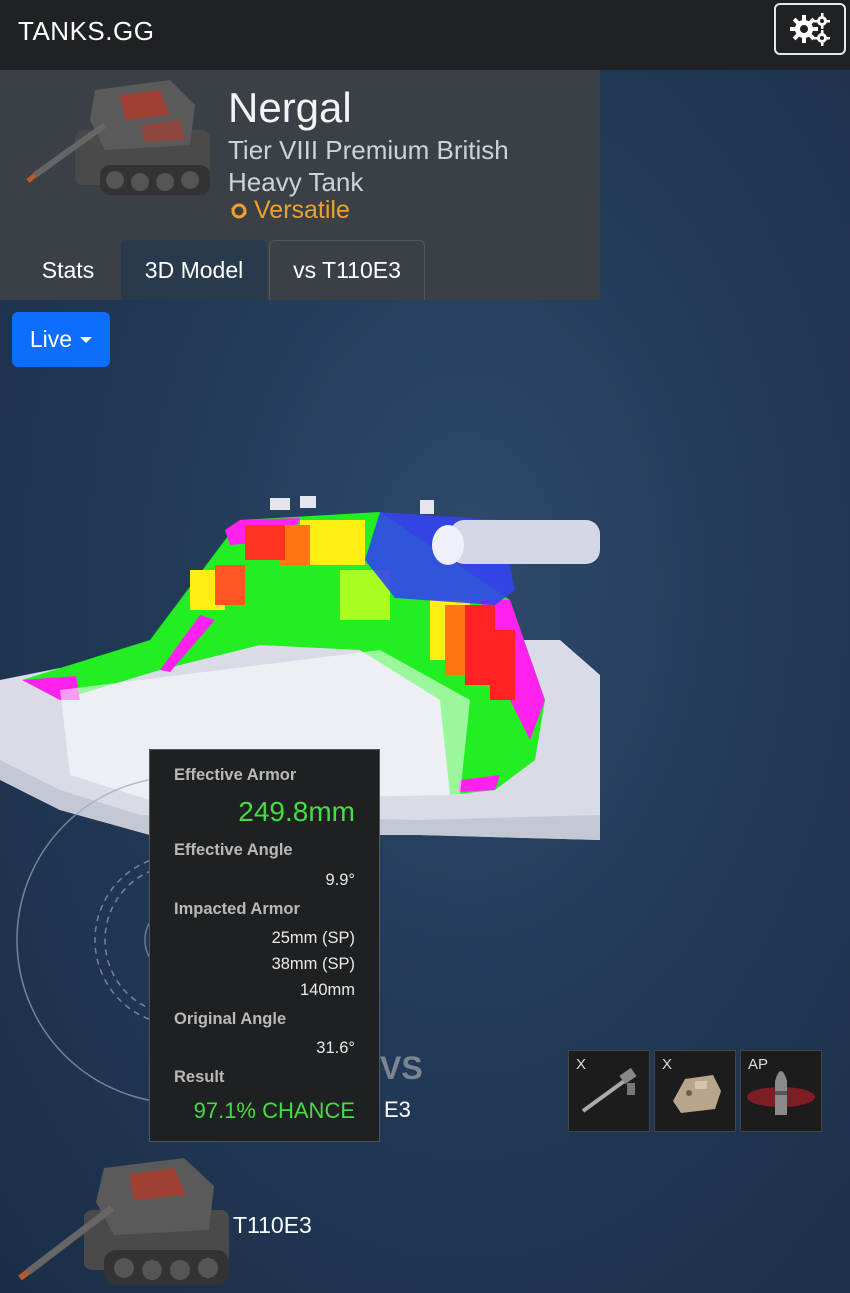  I want to click on gun-icon, so click(609, 1090).